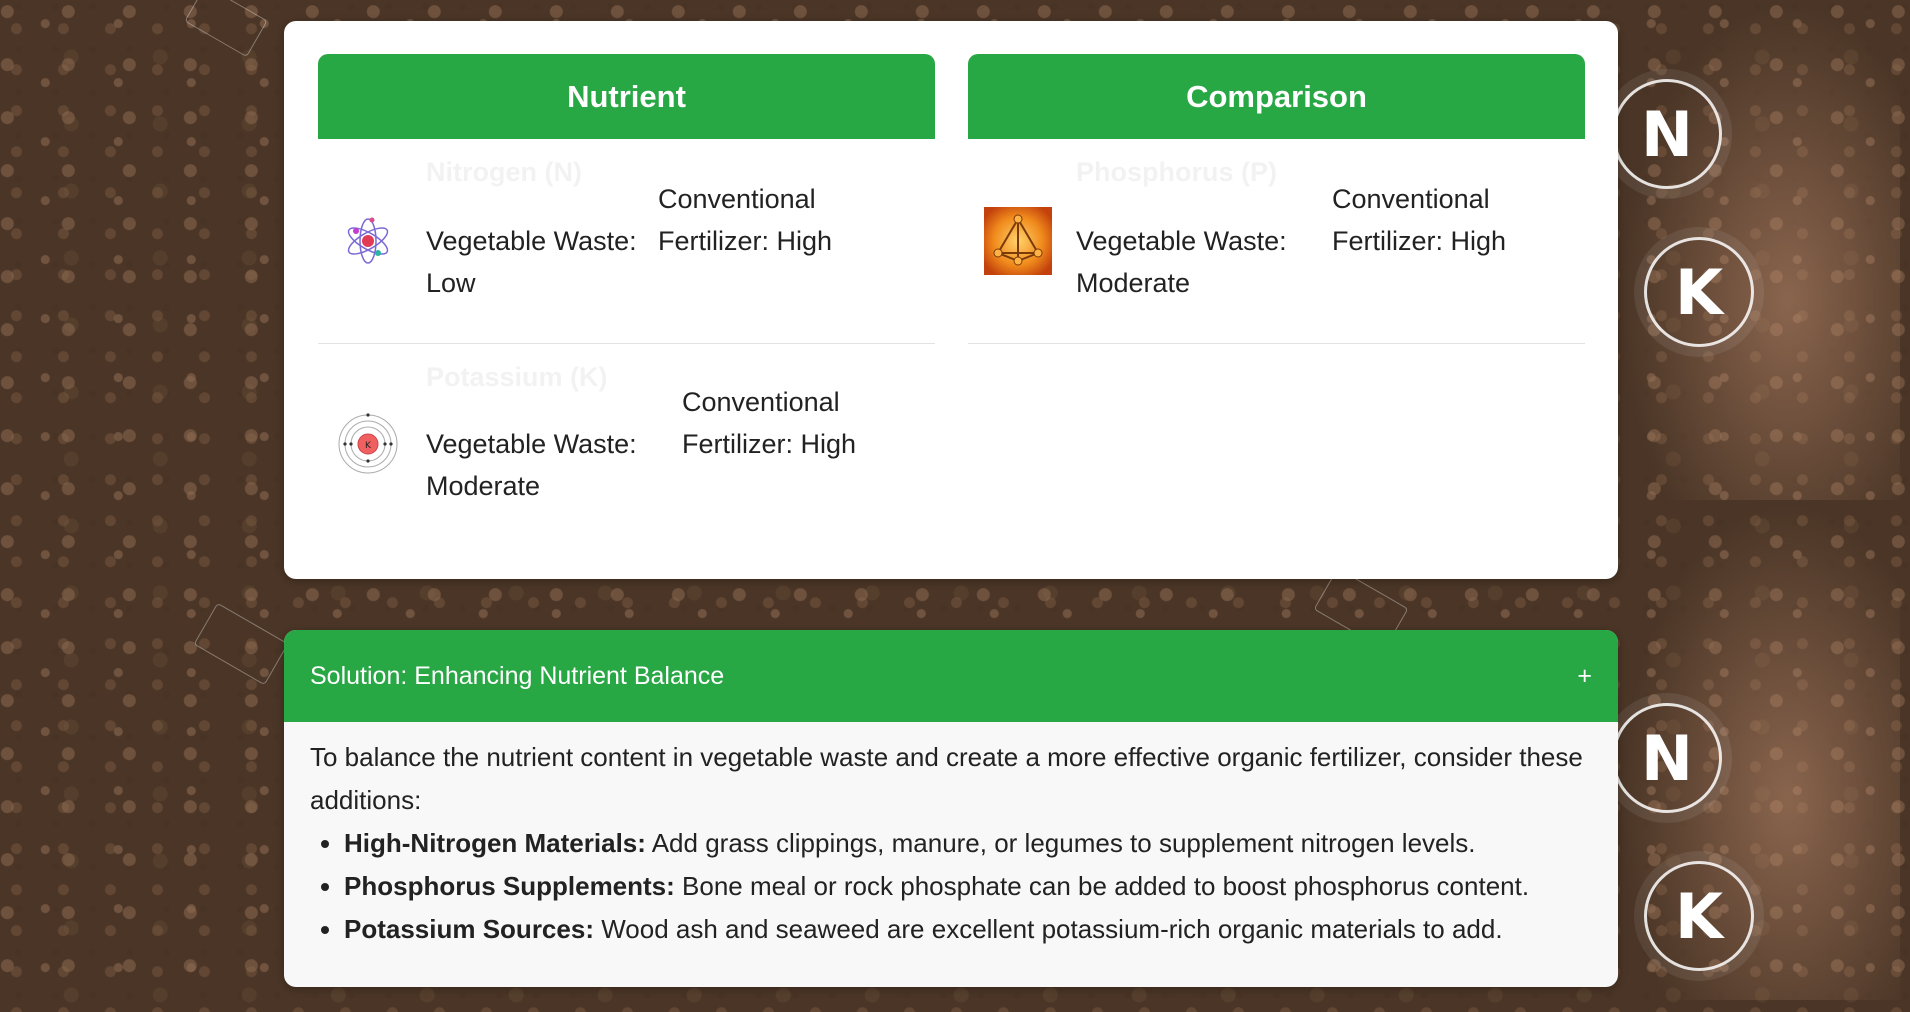 The height and width of the screenshot is (1012, 1910). Describe the element at coordinates (951, 676) in the screenshot. I see `solution-accordion-header: Solution: Enhancing Nutrient Balance +` at that location.